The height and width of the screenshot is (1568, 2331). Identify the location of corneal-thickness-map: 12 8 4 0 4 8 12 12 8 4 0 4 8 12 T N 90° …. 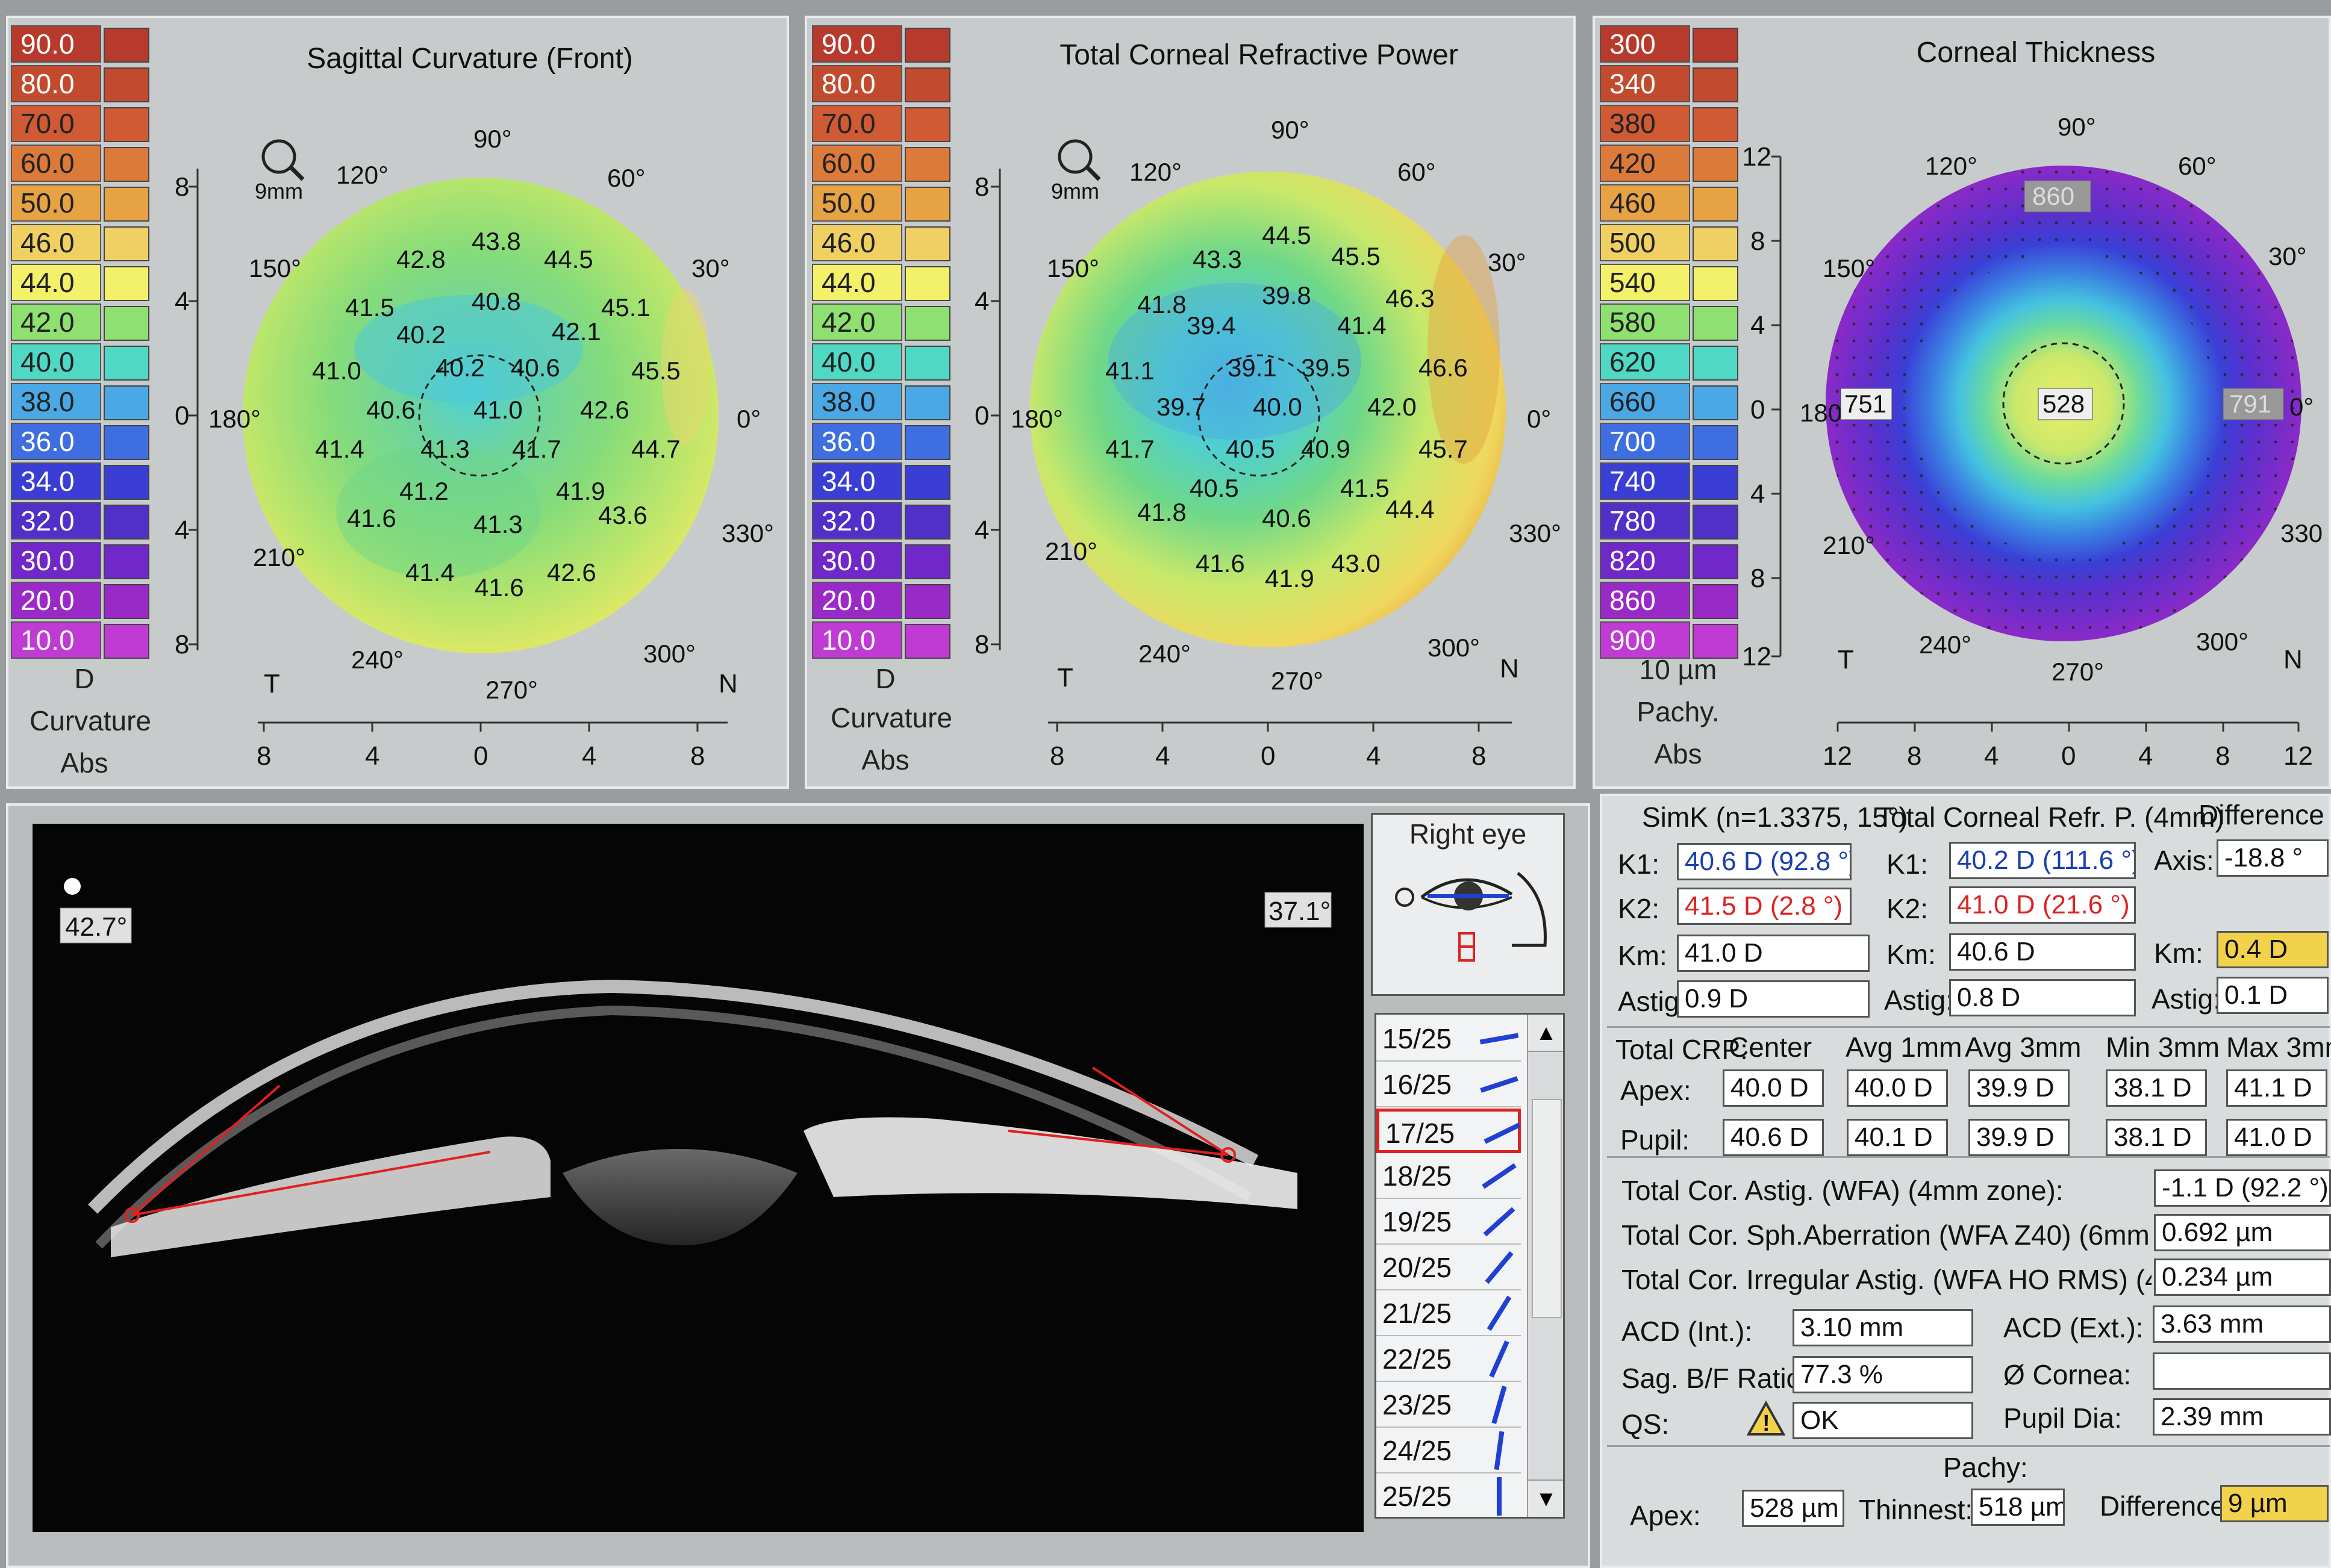
(2034, 440).